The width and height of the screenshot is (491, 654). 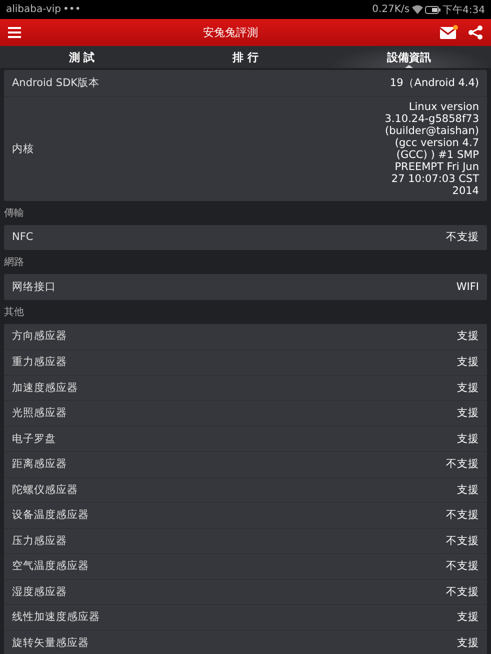 What do you see at coordinates (39, 591) in the screenshot?
I see `row-label: 湿度感应器` at bounding box center [39, 591].